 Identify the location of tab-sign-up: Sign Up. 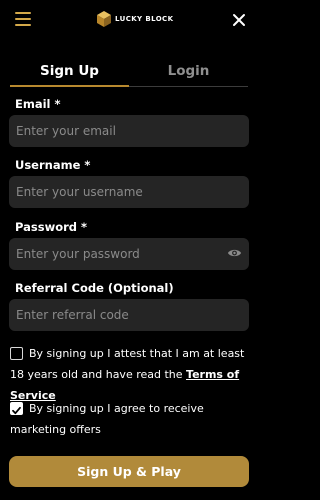
(69, 72).